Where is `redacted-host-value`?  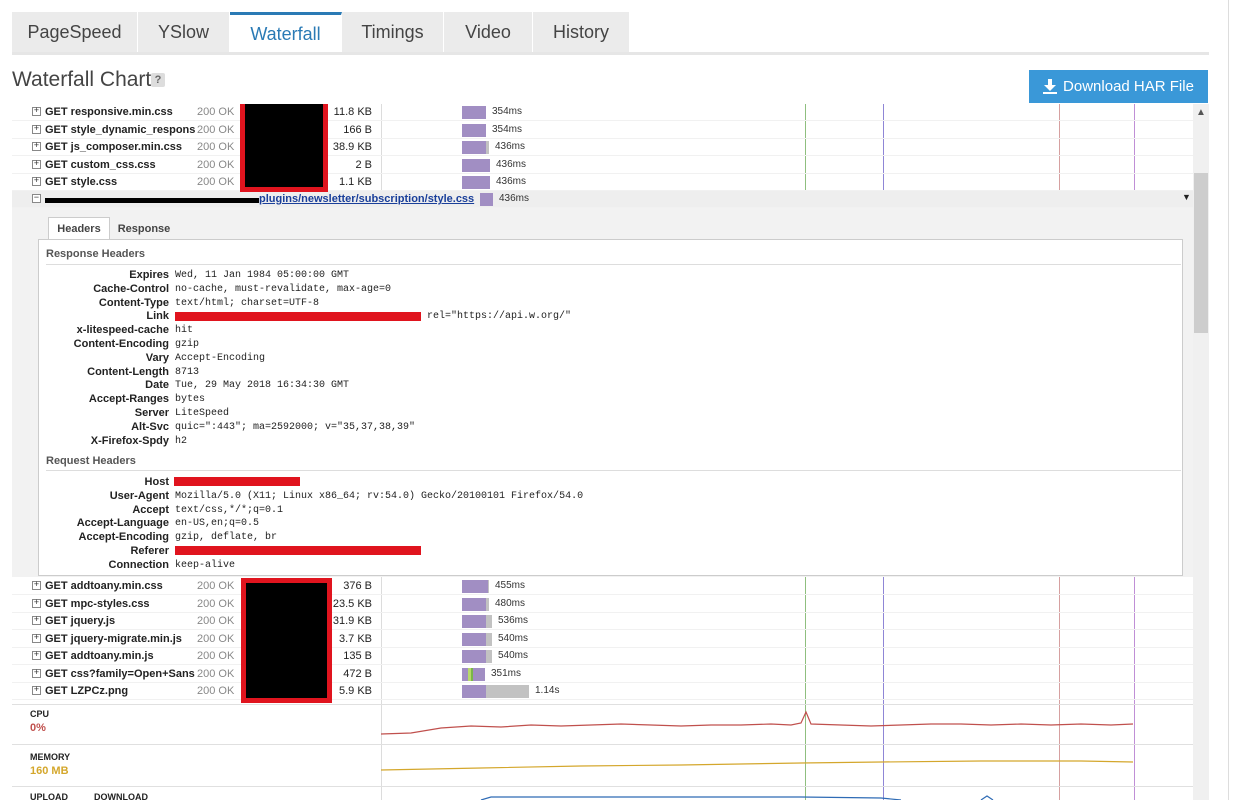 redacted-host-value is located at coordinates (237, 481).